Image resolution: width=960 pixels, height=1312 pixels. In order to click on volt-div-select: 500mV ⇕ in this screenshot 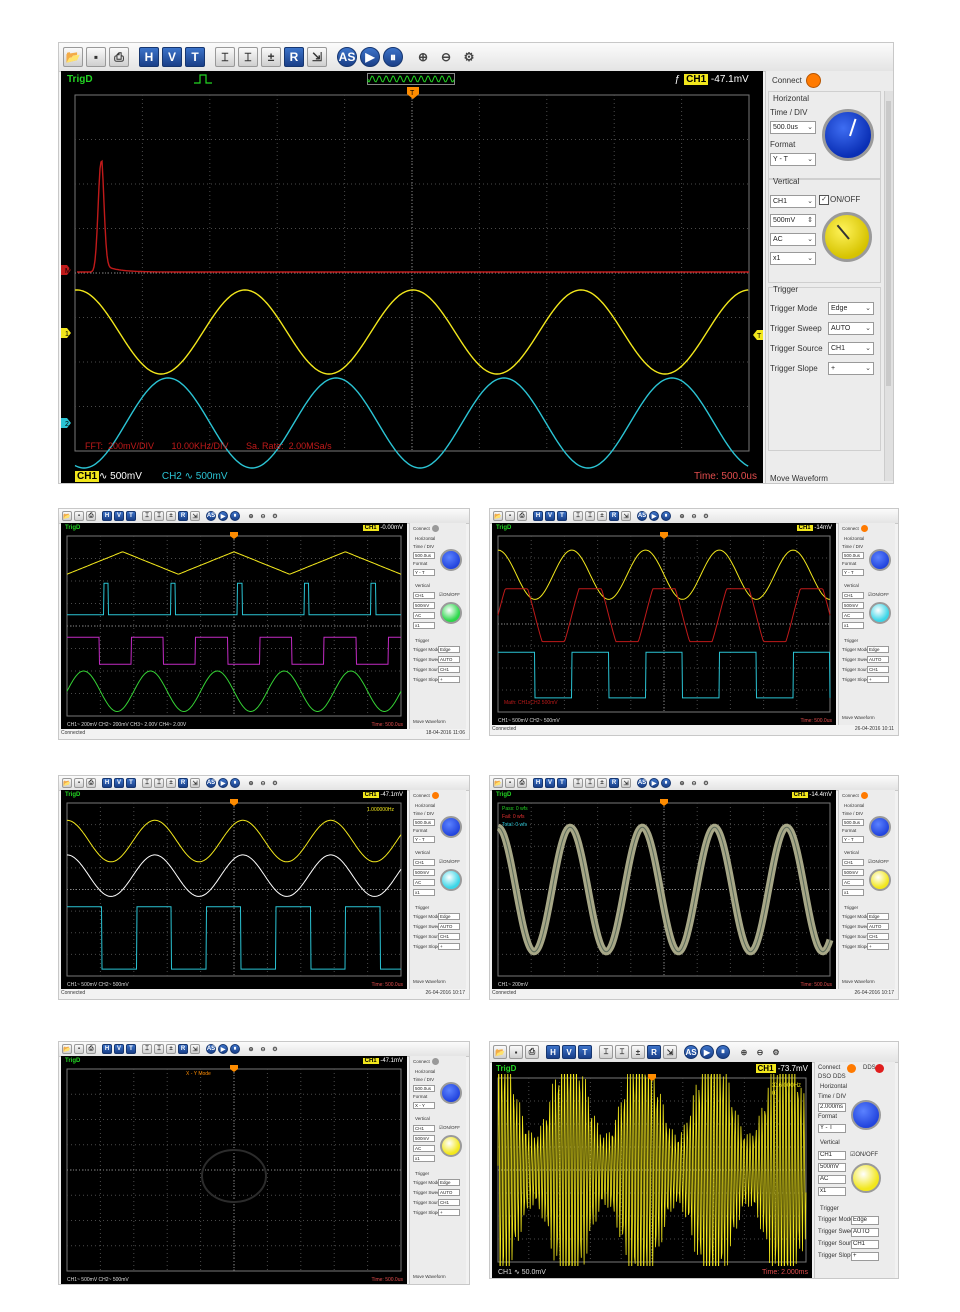, I will do `click(793, 220)`.